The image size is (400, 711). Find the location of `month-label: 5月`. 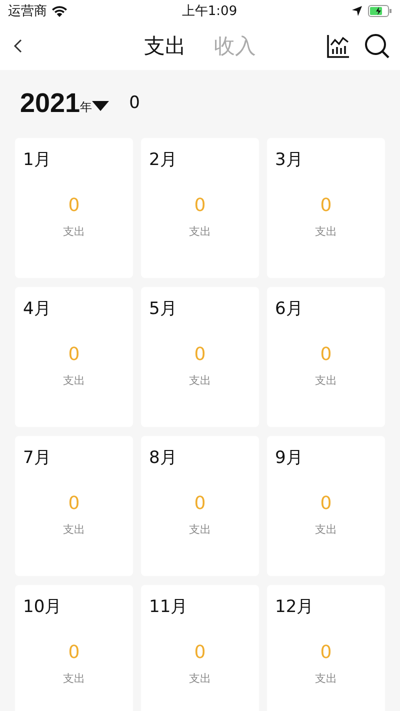

month-label: 5月 is located at coordinates (162, 309).